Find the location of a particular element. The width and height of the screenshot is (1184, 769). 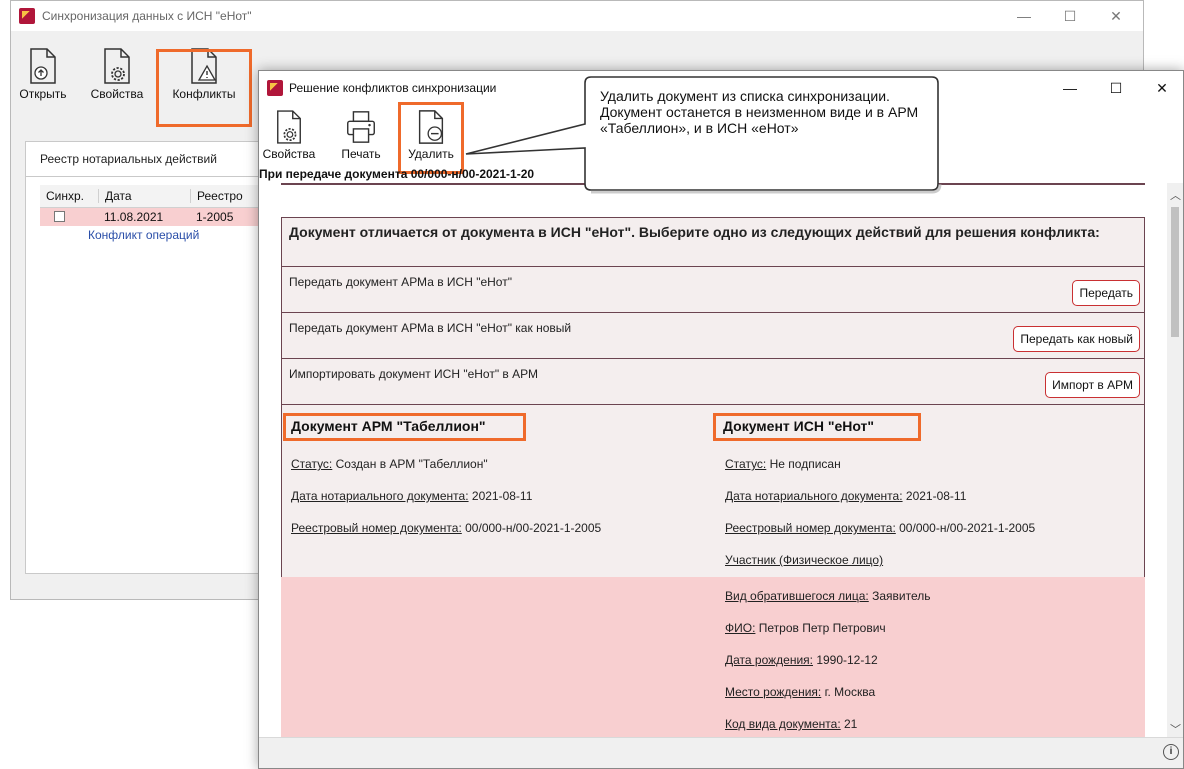

left-date: Дата нотариального документа: 2021-08-11 is located at coordinates (411, 496).